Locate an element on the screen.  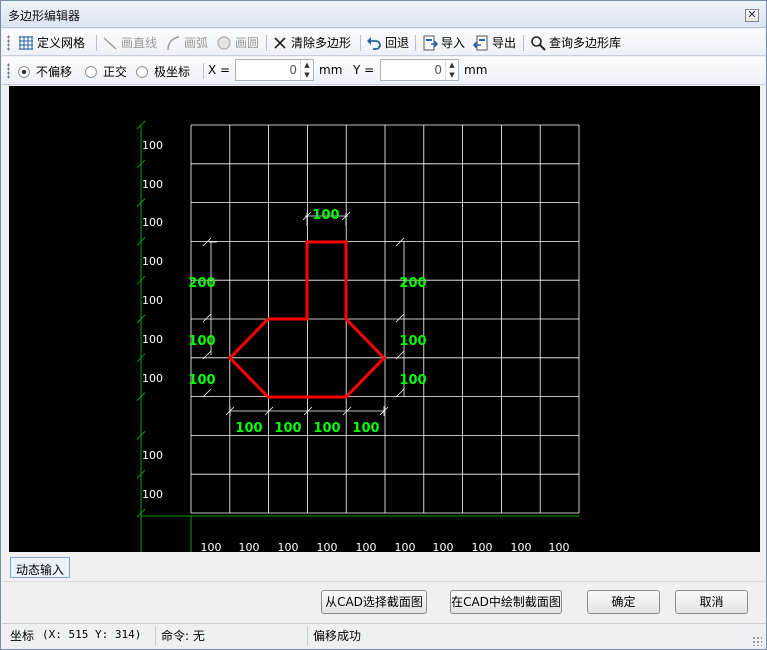
clear-polygon-label: 清除多边形 is located at coordinates (321, 43).